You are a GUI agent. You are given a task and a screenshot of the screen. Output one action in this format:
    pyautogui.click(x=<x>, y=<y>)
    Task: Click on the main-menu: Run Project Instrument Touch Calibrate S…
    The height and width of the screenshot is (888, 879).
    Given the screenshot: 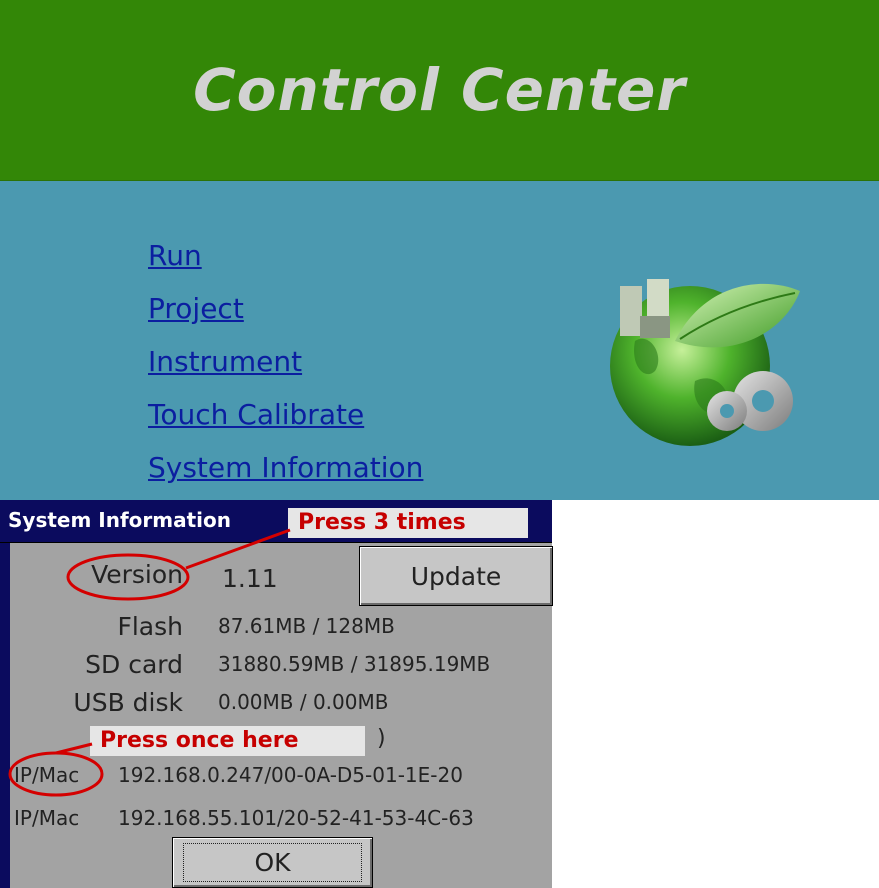 What is the action you would take?
    pyautogui.click(x=285, y=368)
    